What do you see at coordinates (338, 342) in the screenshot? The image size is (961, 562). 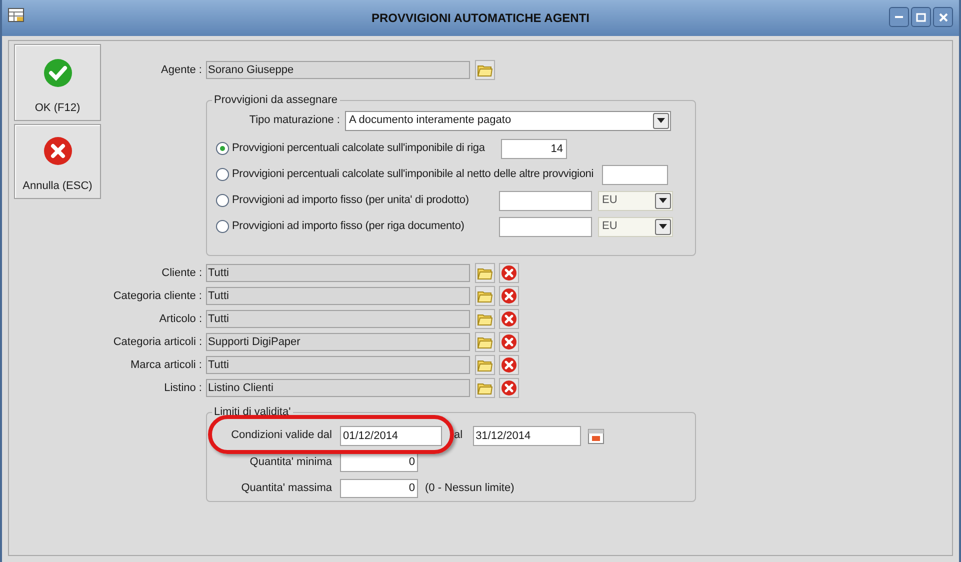 I see `text-field: Supporti DigiPaper` at bounding box center [338, 342].